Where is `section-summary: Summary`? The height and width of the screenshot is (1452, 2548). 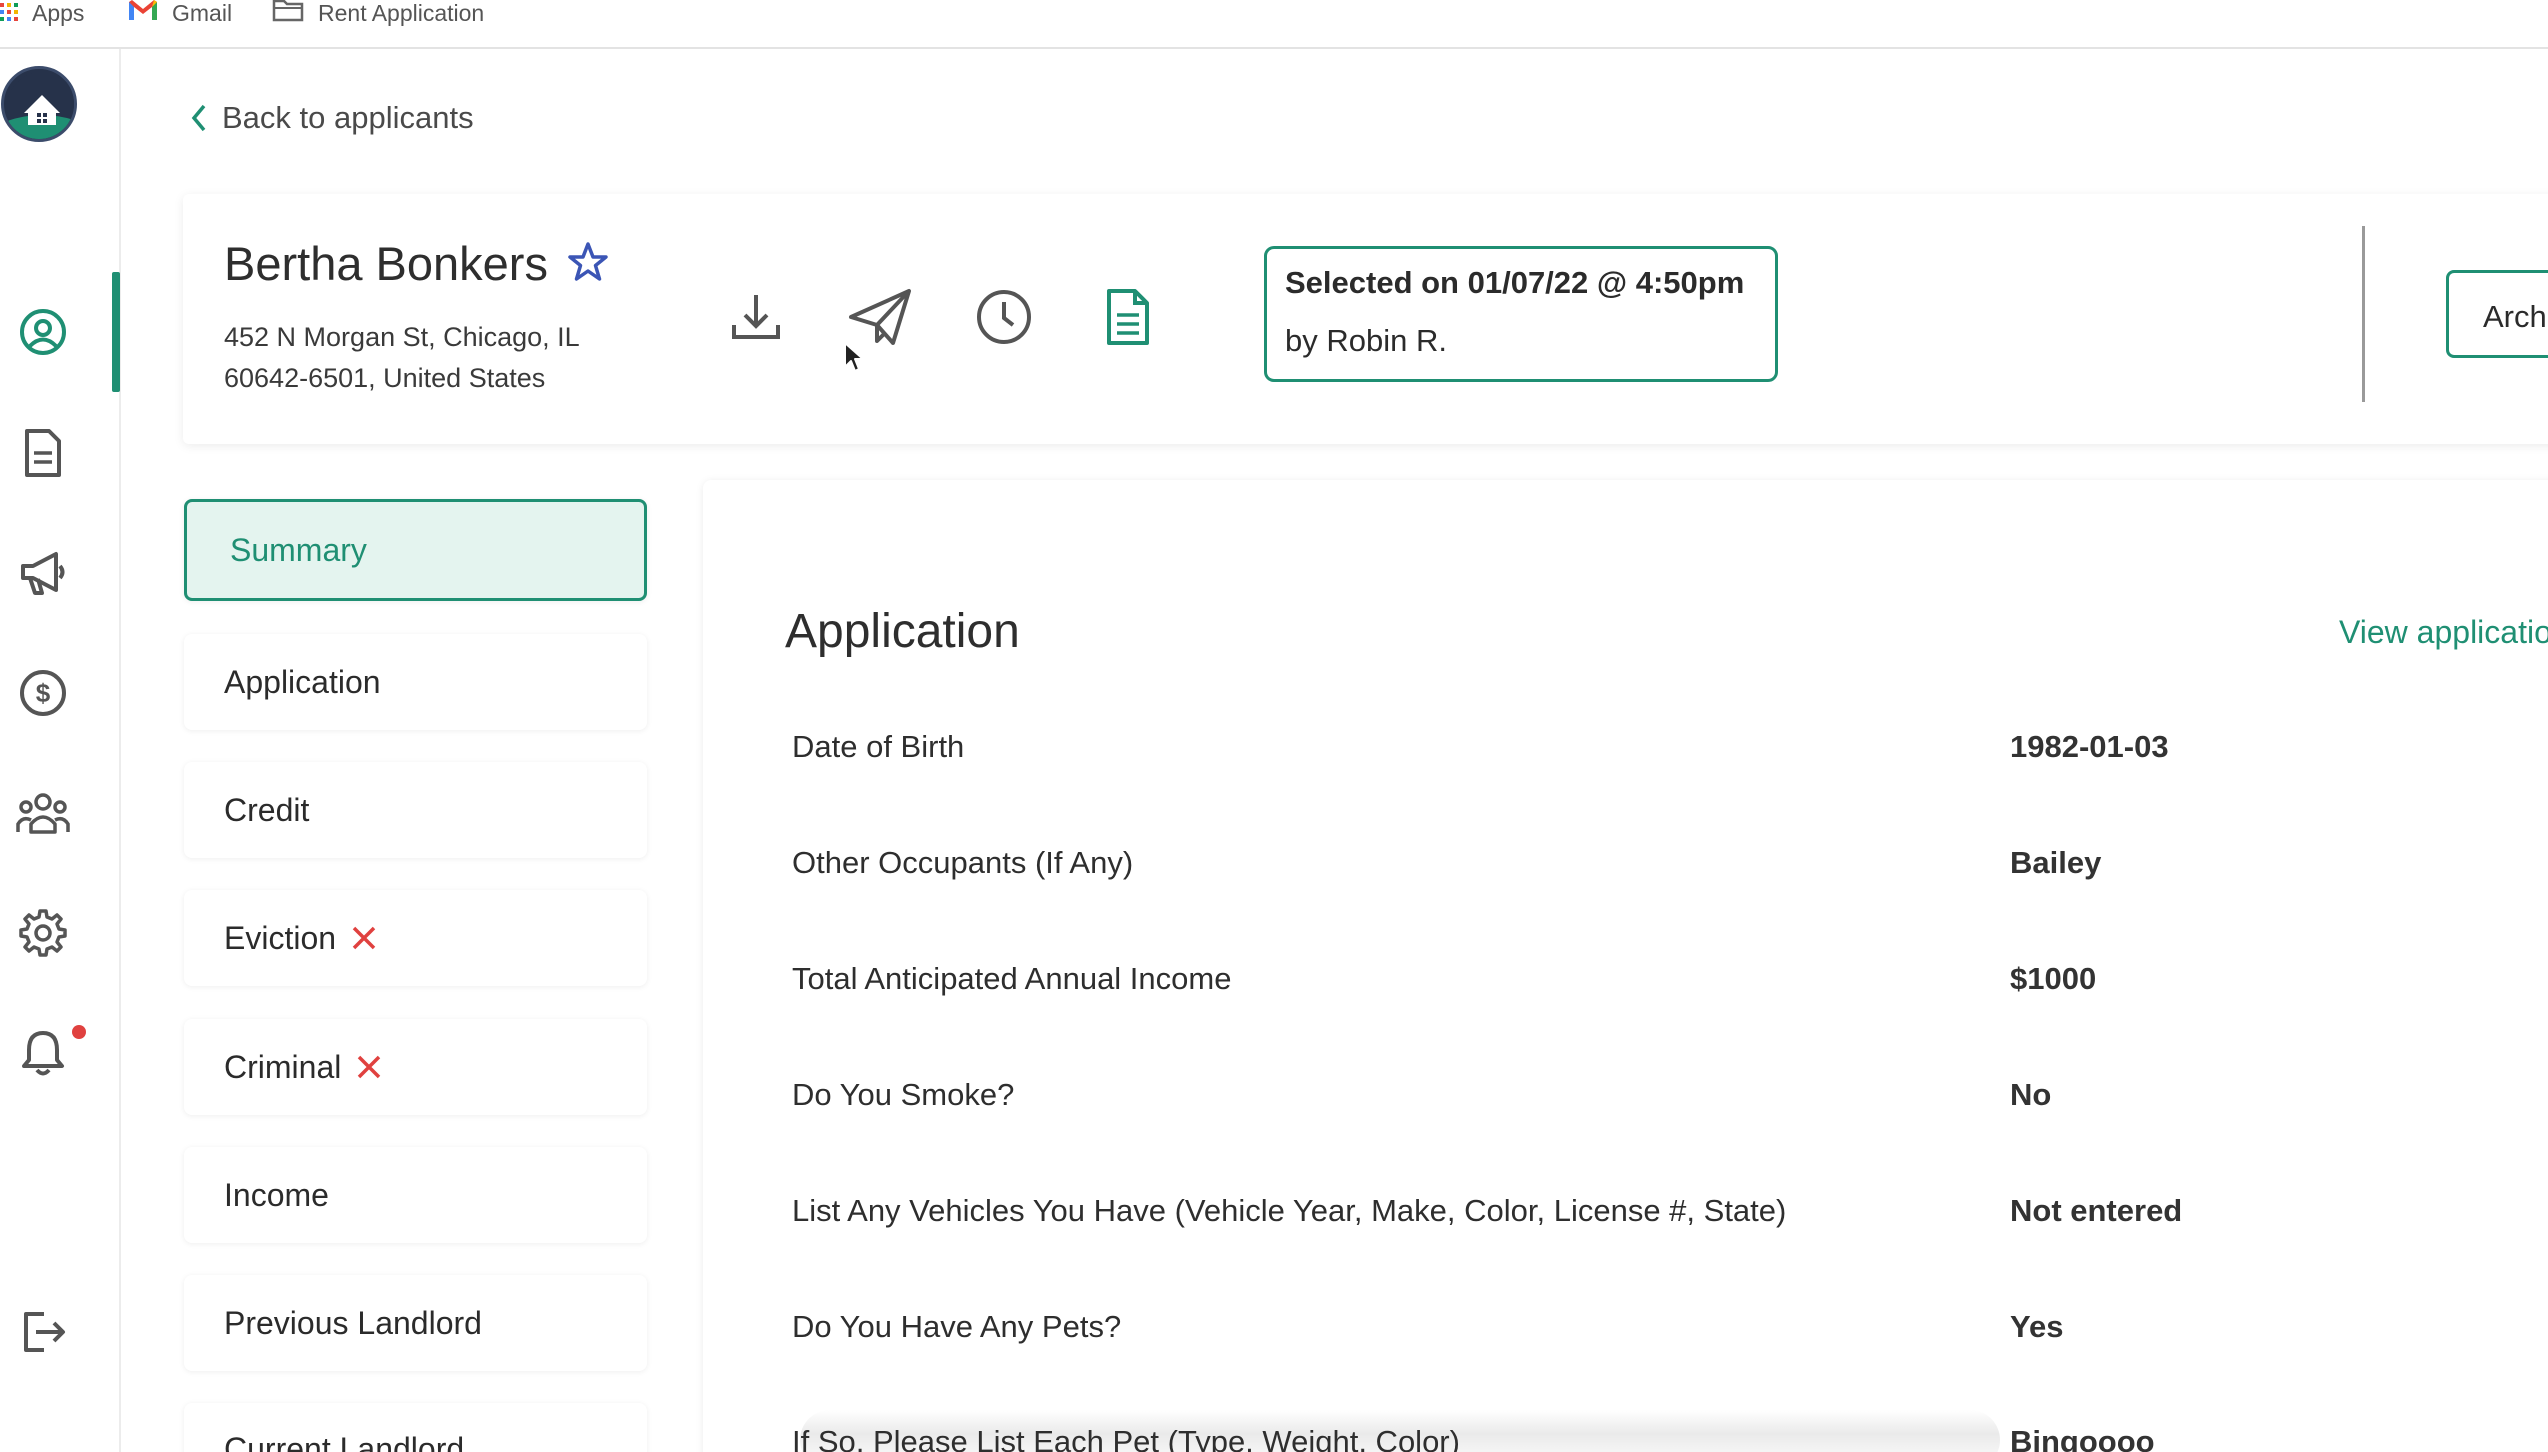
section-summary: Summary is located at coordinates (415, 550).